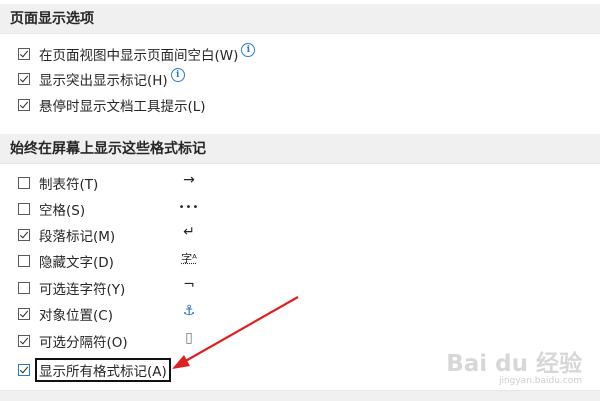  I want to click on watermark-main: Bai du 经验, so click(514, 364).